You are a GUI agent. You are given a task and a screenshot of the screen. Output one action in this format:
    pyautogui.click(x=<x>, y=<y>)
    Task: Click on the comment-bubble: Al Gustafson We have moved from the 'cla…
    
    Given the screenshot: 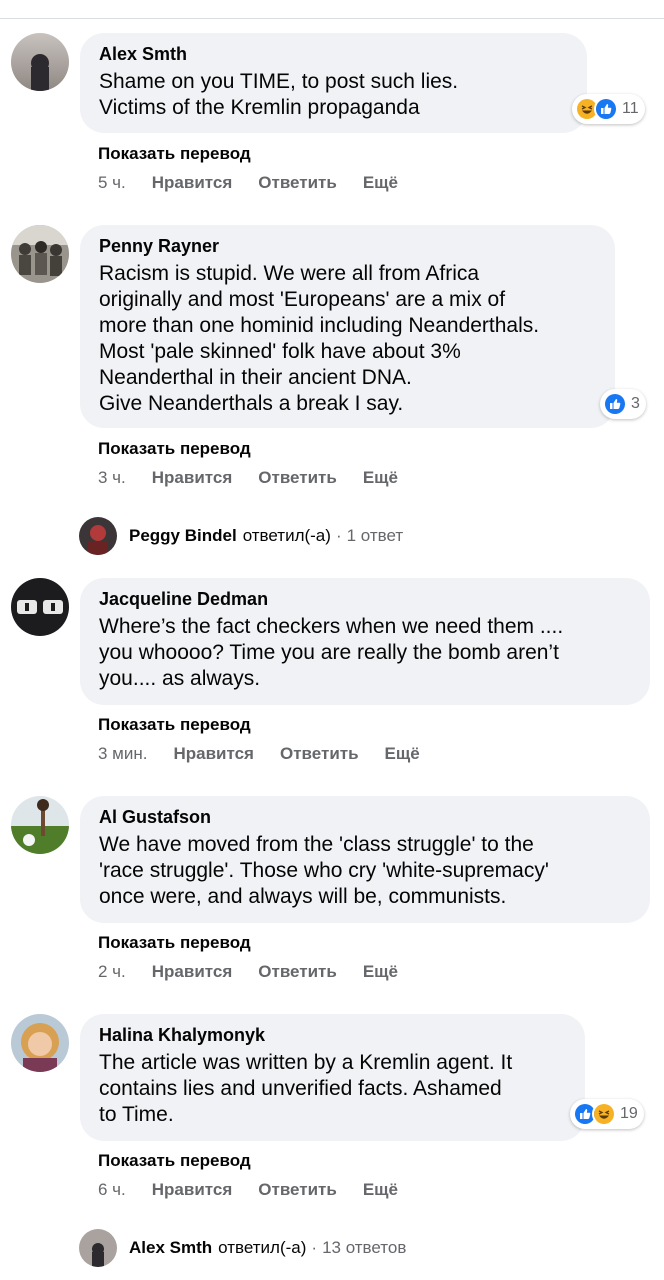 What is the action you would take?
    pyautogui.click(x=365, y=859)
    